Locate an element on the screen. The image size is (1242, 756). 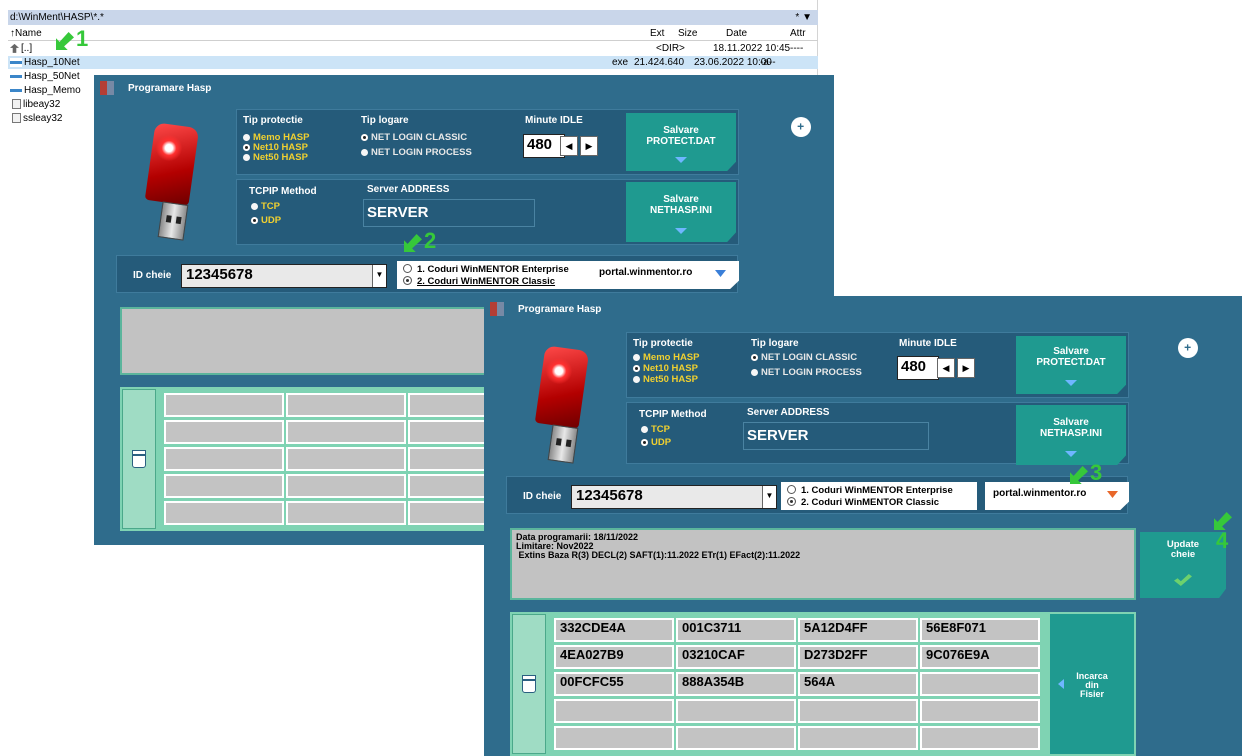
option-net10-hasp: Net10 HASP is located at coordinates (665, 369).